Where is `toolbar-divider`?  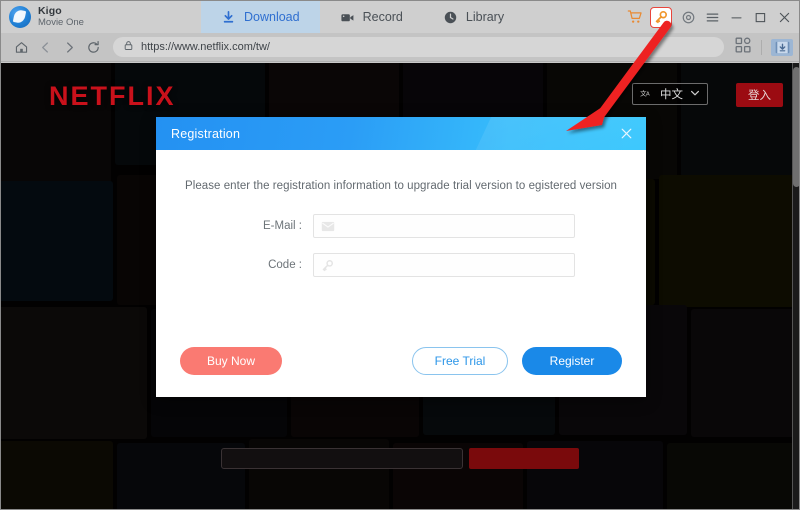 toolbar-divider is located at coordinates (761, 47).